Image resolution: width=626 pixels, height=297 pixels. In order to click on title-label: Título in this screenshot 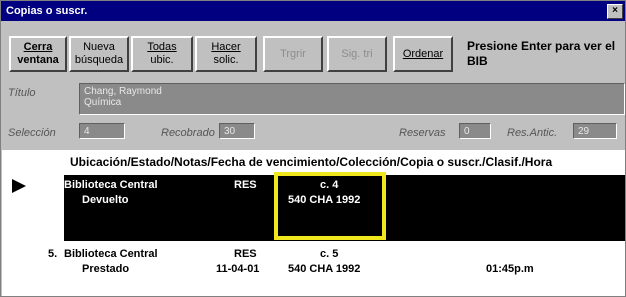, I will do `click(22, 93)`.